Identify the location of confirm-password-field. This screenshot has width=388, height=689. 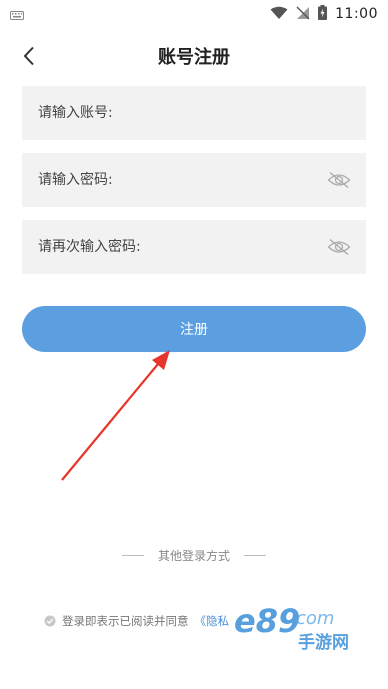
(194, 247).